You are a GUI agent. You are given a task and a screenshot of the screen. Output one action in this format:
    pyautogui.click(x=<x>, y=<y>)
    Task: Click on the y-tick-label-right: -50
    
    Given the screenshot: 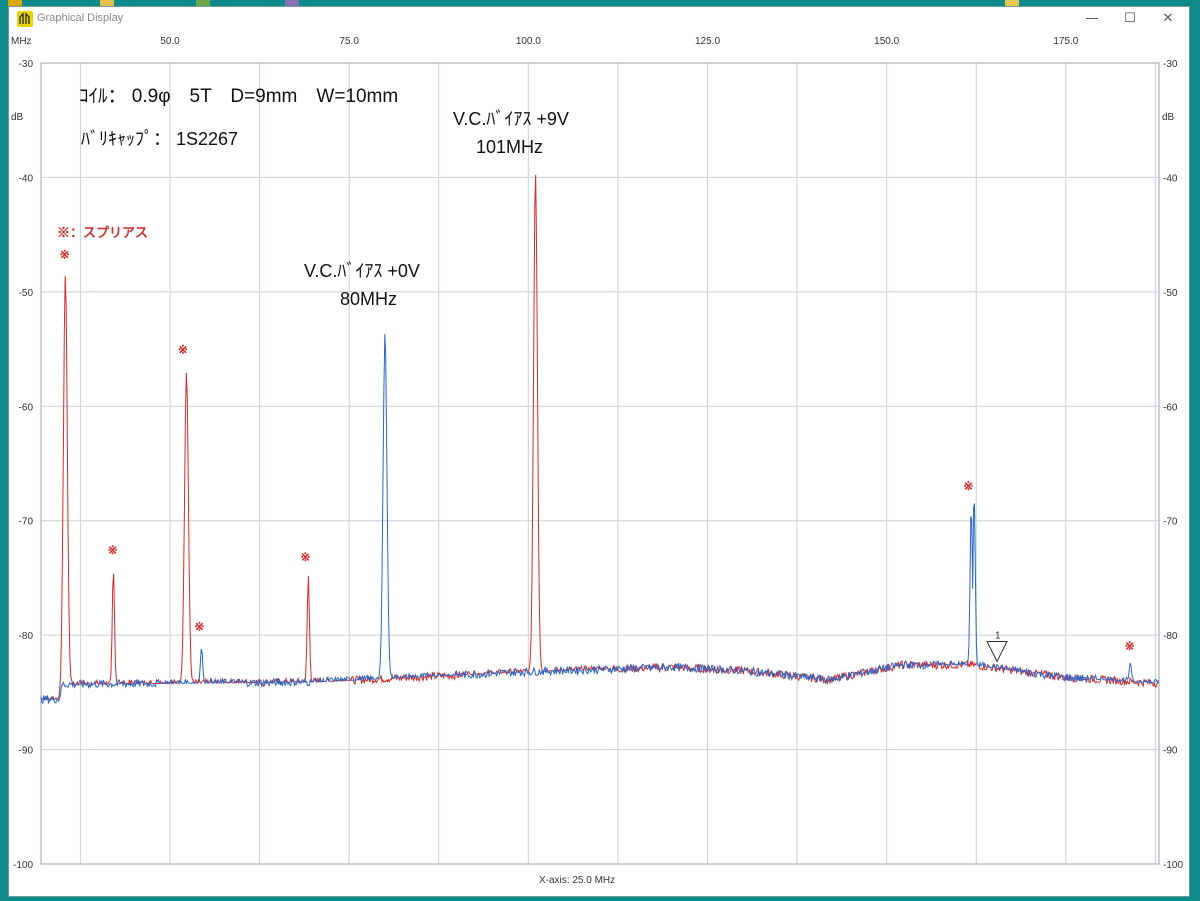 What is the action you would take?
    pyautogui.click(x=1170, y=293)
    